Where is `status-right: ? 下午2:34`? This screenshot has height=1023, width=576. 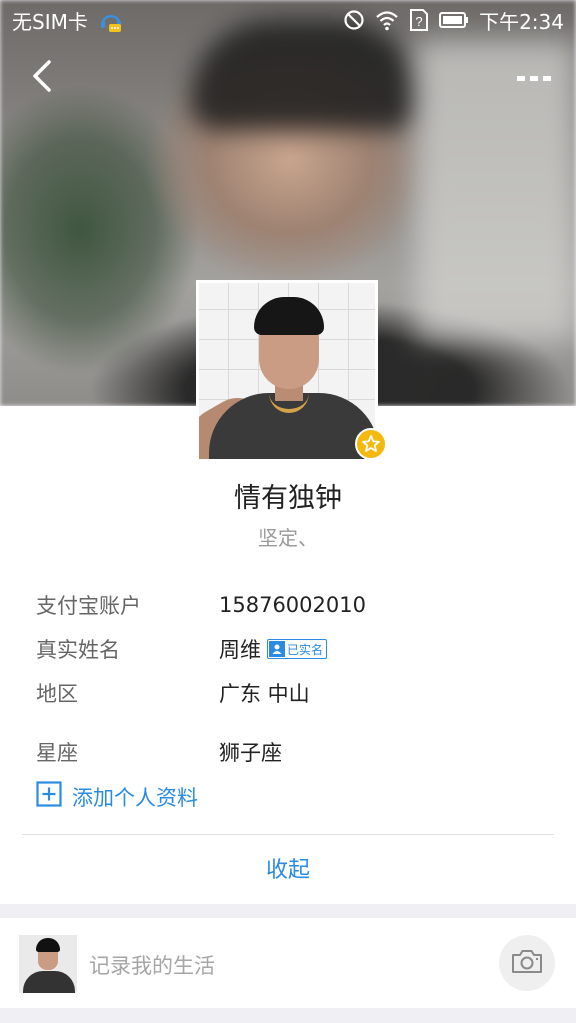 status-right: ? 下午2:34 is located at coordinates (453, 20).